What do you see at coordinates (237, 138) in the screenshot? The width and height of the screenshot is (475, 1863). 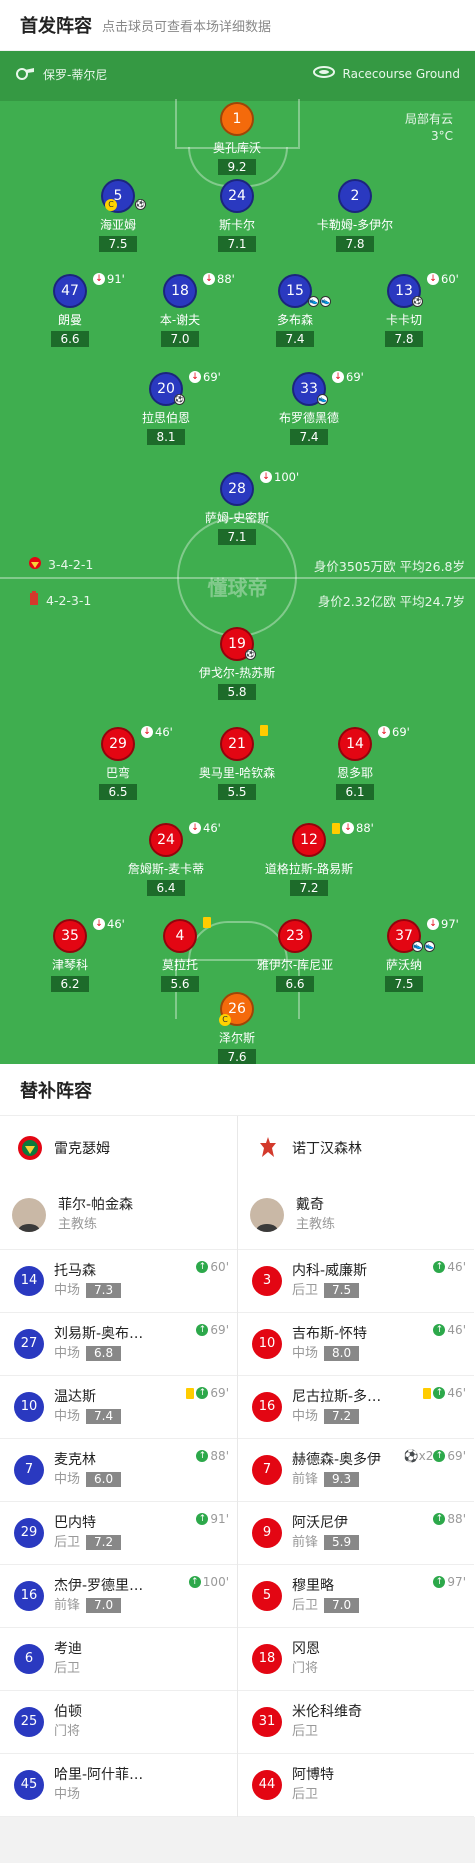 I see `player-home-1: 1 奥孔库沃 9.2` at bounding box center [237, 138].